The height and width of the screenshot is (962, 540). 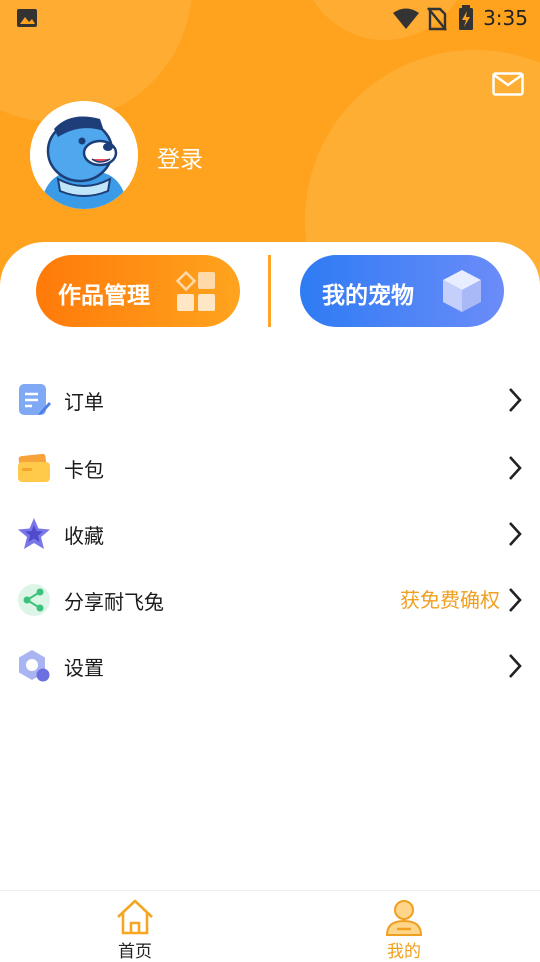 What do you see at coordinates (135, 952) in the screenshot?
I see `tab-home-label: 首页` at bounding box center [135, 952].